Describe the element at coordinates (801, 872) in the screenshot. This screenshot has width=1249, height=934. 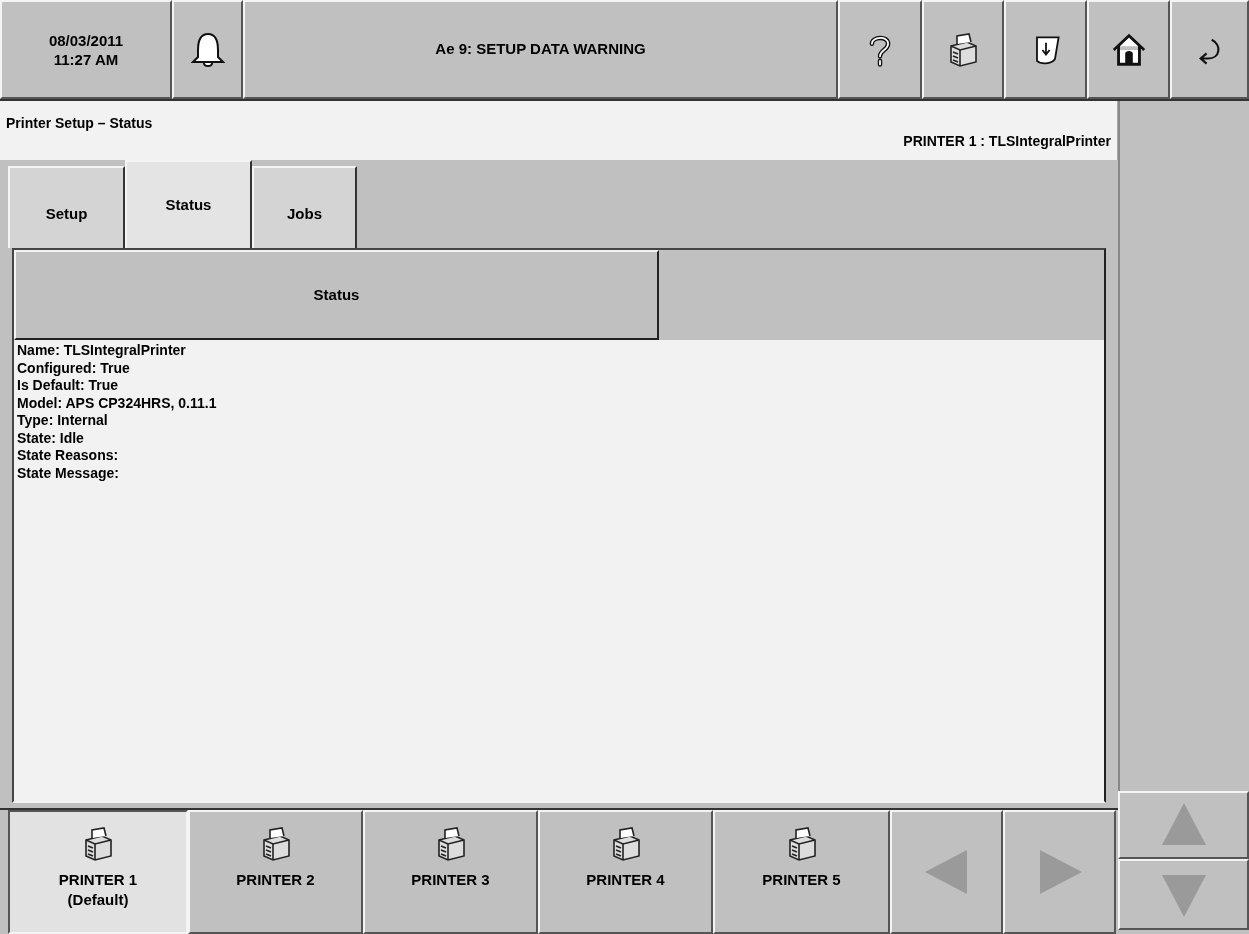
I see `printer-tab: PRINTER 5` at that location.